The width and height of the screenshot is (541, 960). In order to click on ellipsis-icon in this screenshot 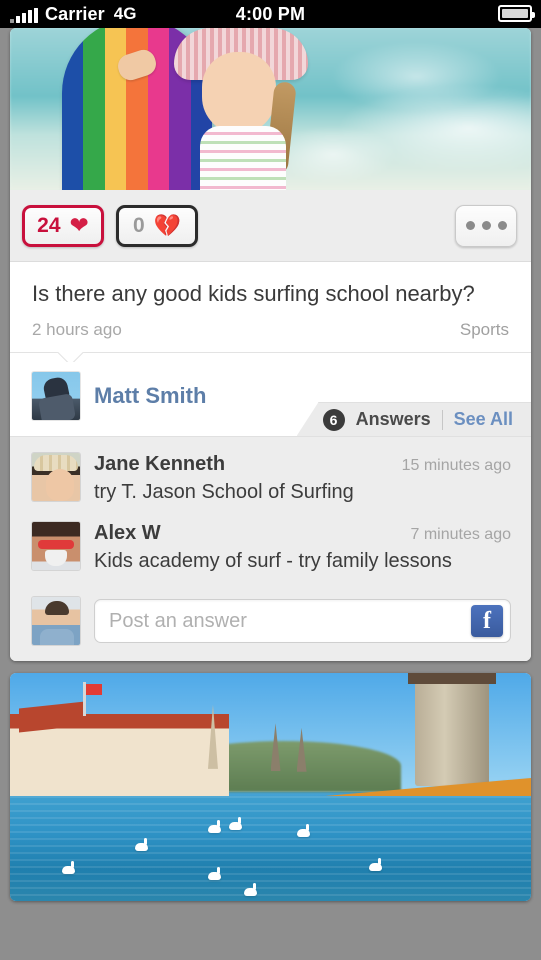, I will do `click(470, 225)`.